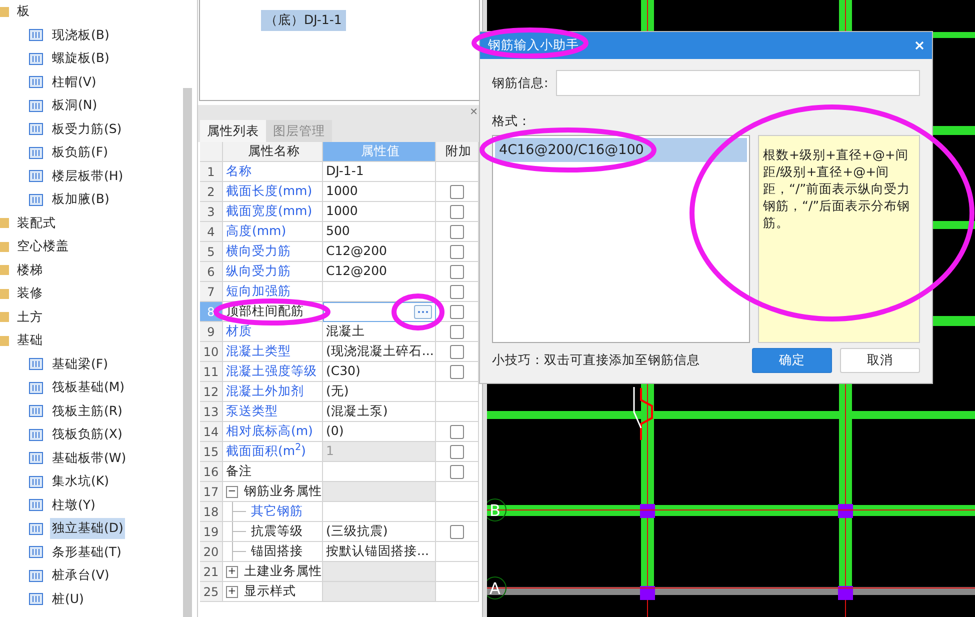 The width and height of the screenshot is (975, 617). I want to click on folder-label: 空心楼盖, so click(43, 247).